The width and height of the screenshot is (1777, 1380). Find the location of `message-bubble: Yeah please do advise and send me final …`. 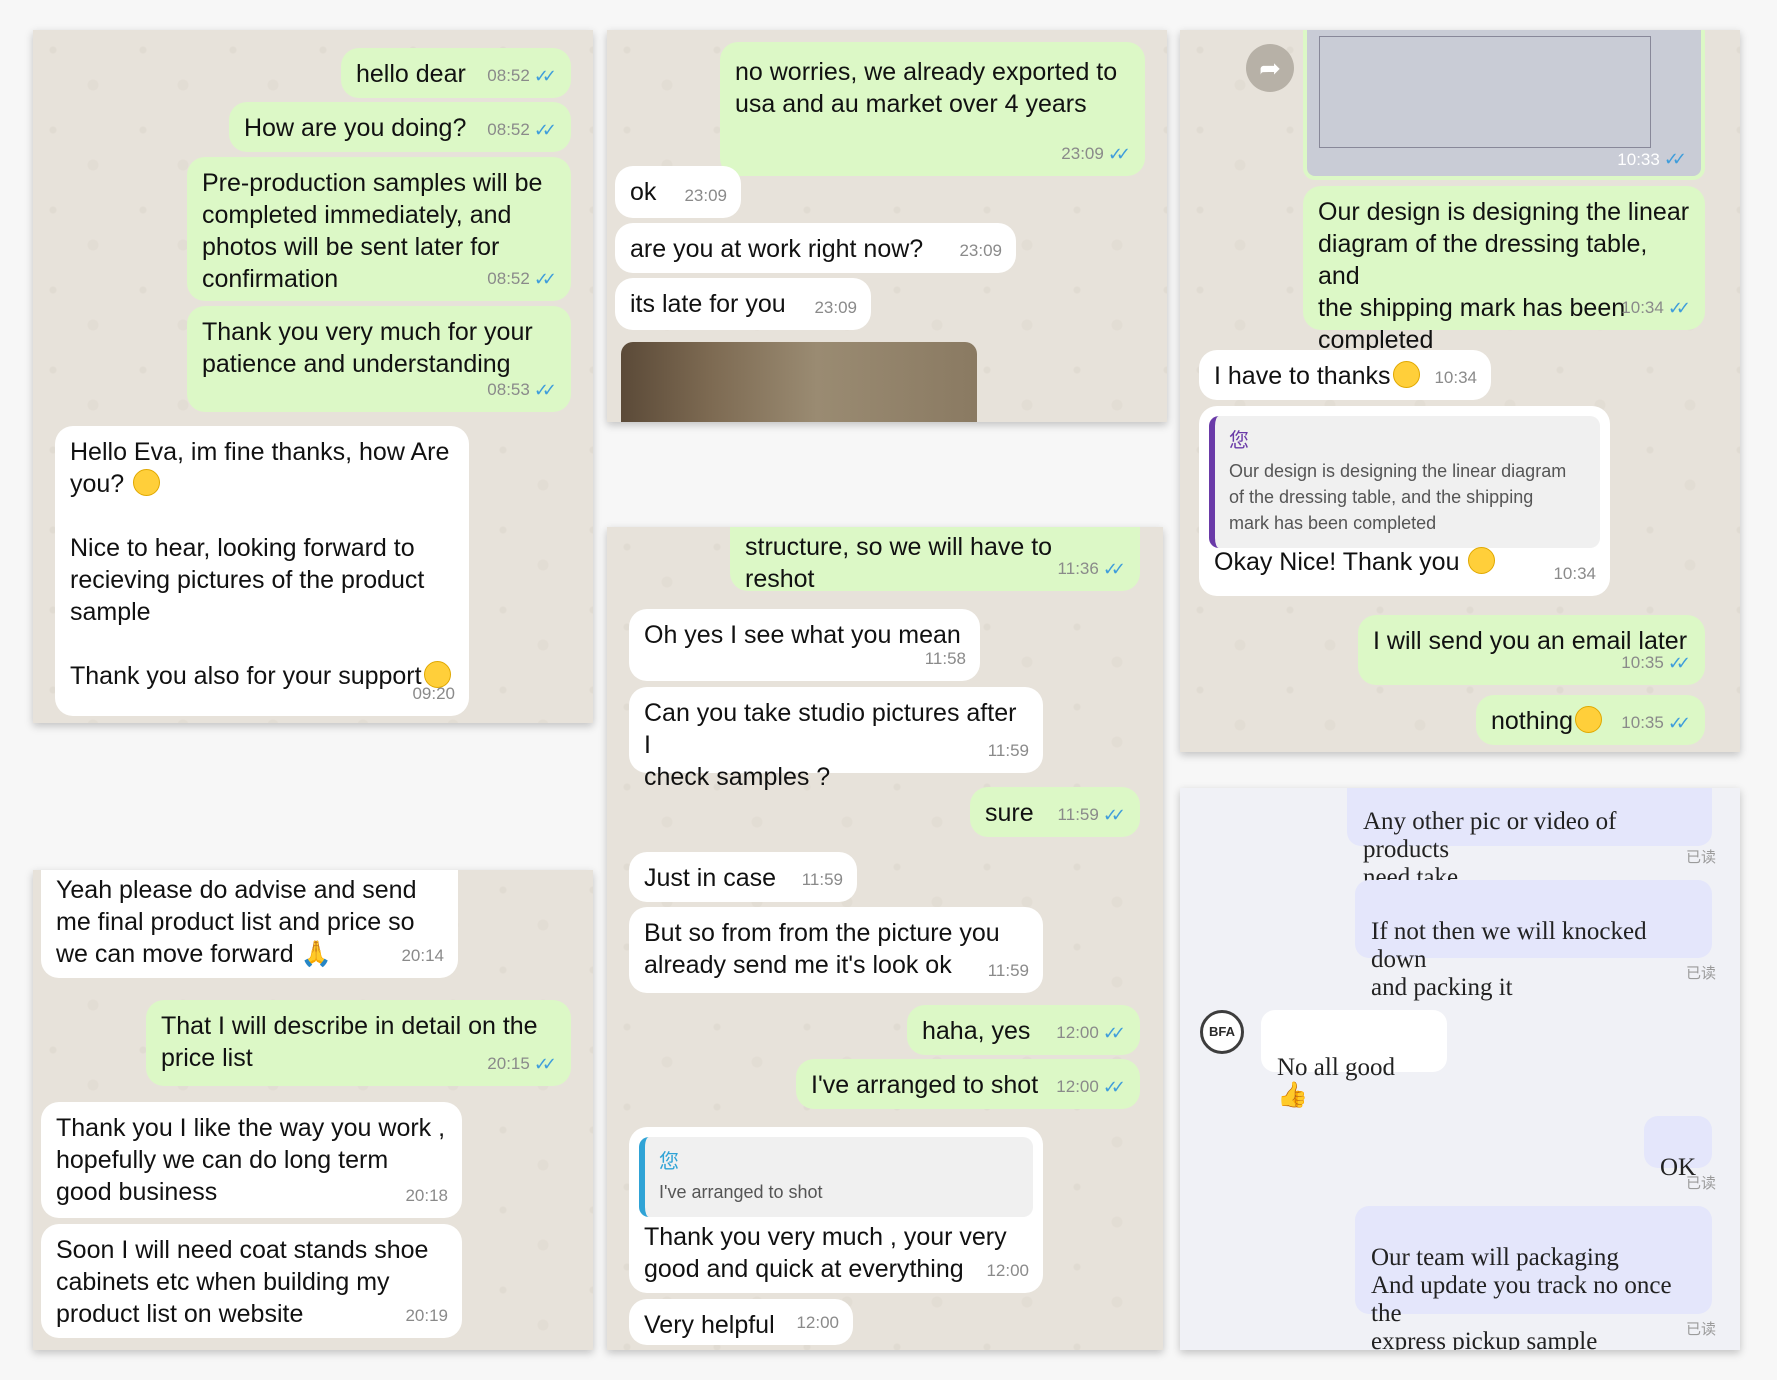

message-bubble: Yeah please do advise and send me final … is located at coordinates (249, 924).